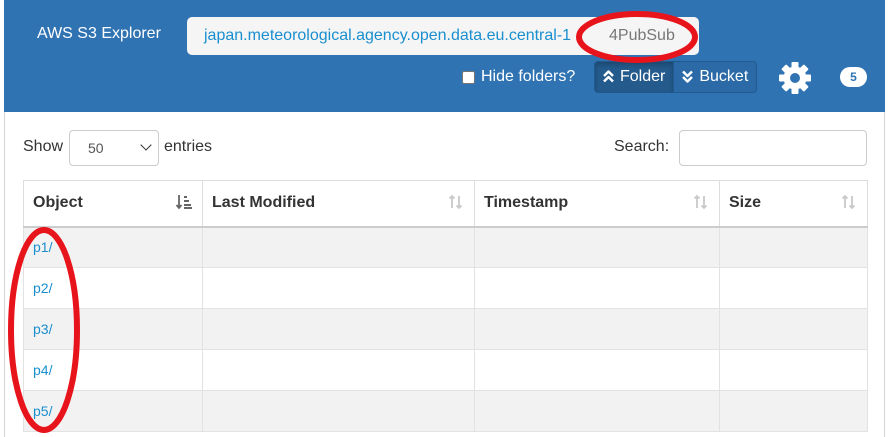 Image resolution: width=889 pixels, height=437 pixels. What do you see at coordinates (113, 411) in the screenshot?
I see `object-cell: p5/` at bounding box center [113, 411].